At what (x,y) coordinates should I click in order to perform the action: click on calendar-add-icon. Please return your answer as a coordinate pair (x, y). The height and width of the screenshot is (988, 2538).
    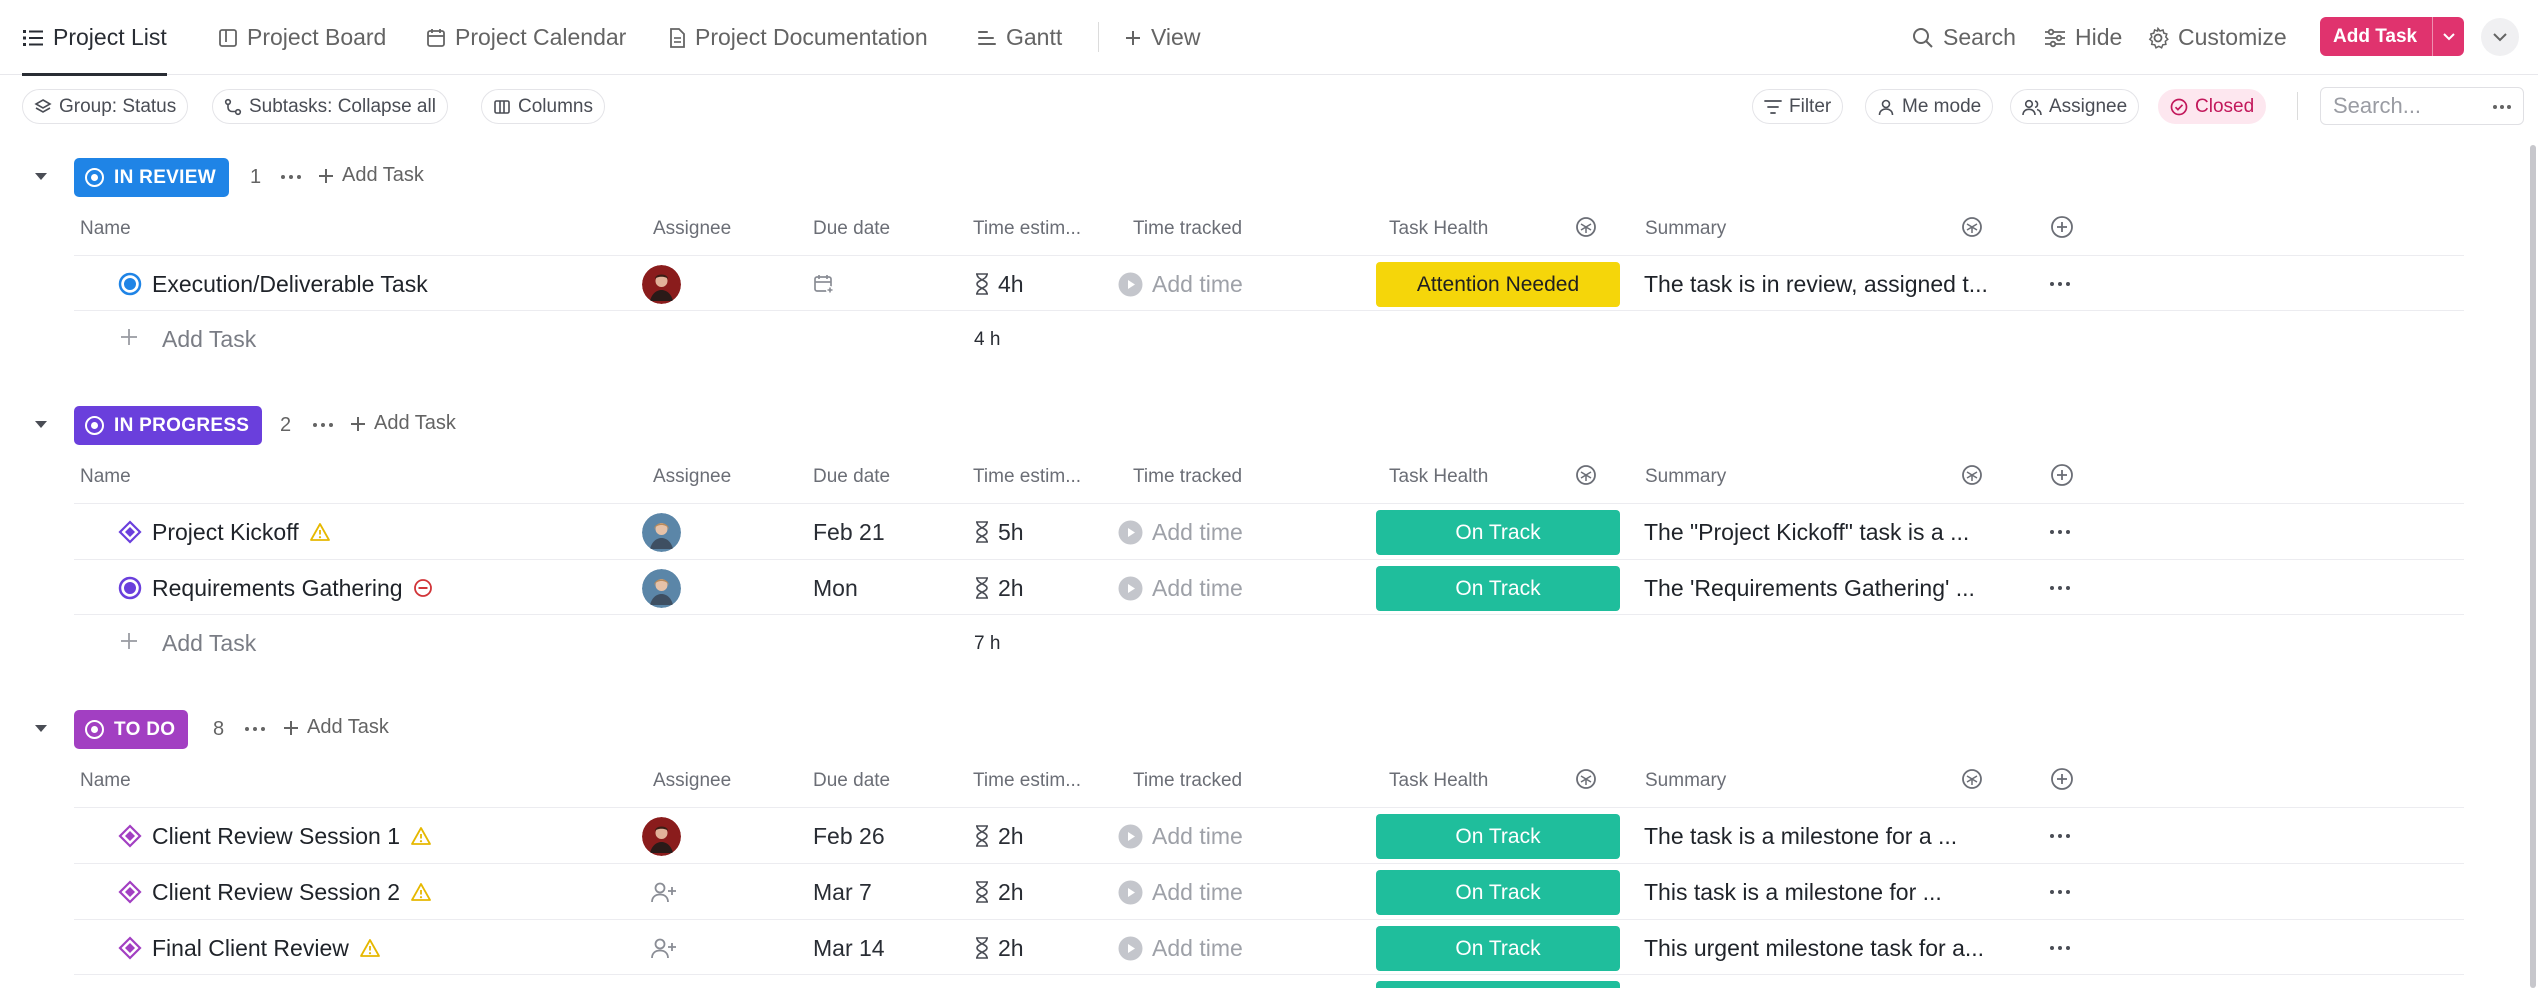
    Looking at the image, I should click on (824, 284).